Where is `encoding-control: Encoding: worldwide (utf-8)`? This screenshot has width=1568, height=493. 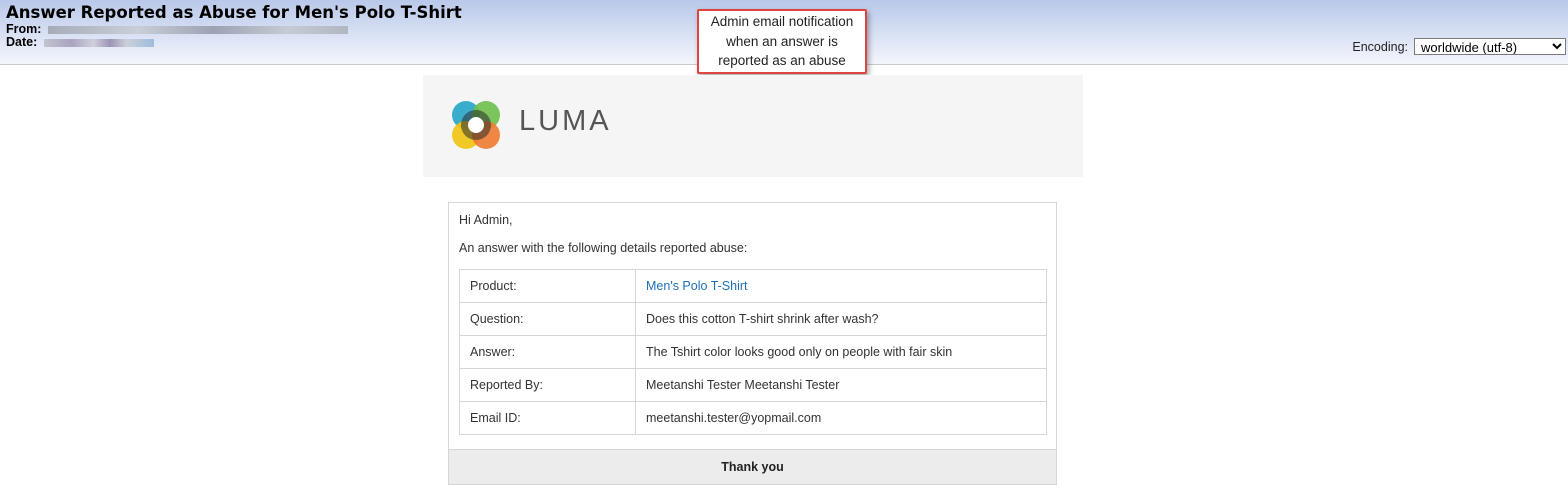 encoding-control: Encoding: worldwide (utf-8) is located at coordinates (1459, 46).